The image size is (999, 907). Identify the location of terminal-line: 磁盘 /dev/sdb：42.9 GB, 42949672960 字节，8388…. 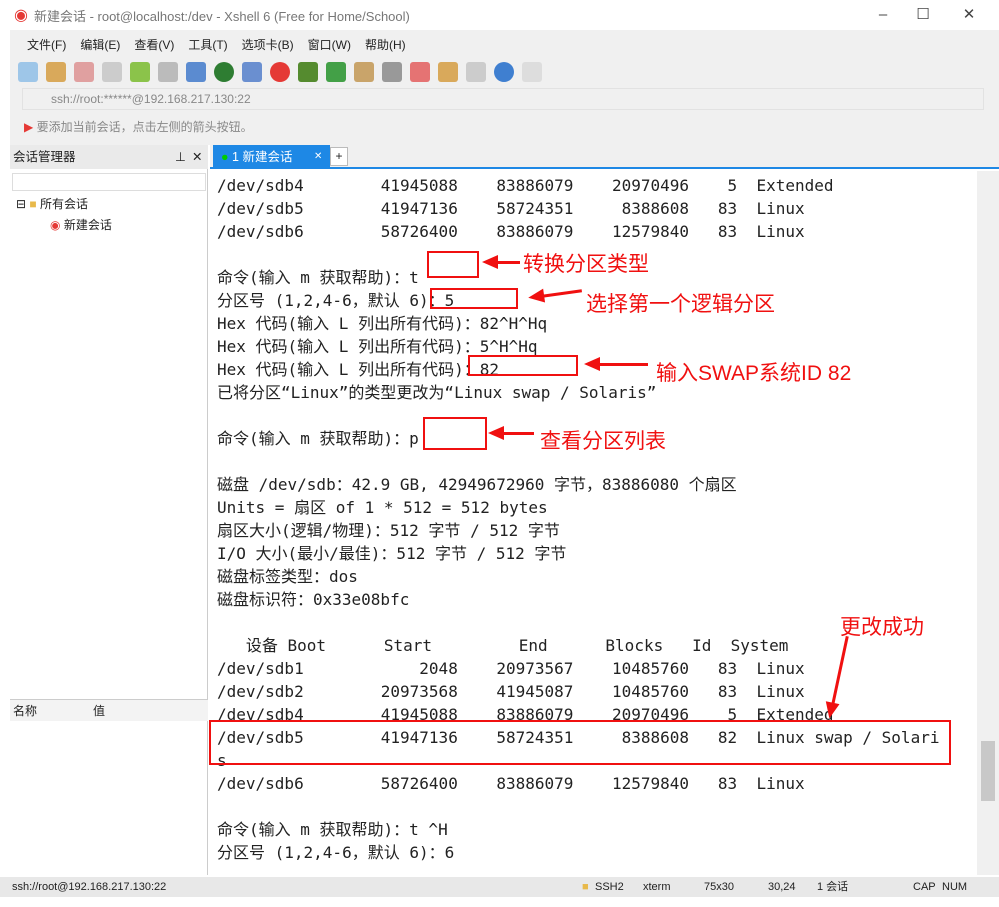
(477, 484).